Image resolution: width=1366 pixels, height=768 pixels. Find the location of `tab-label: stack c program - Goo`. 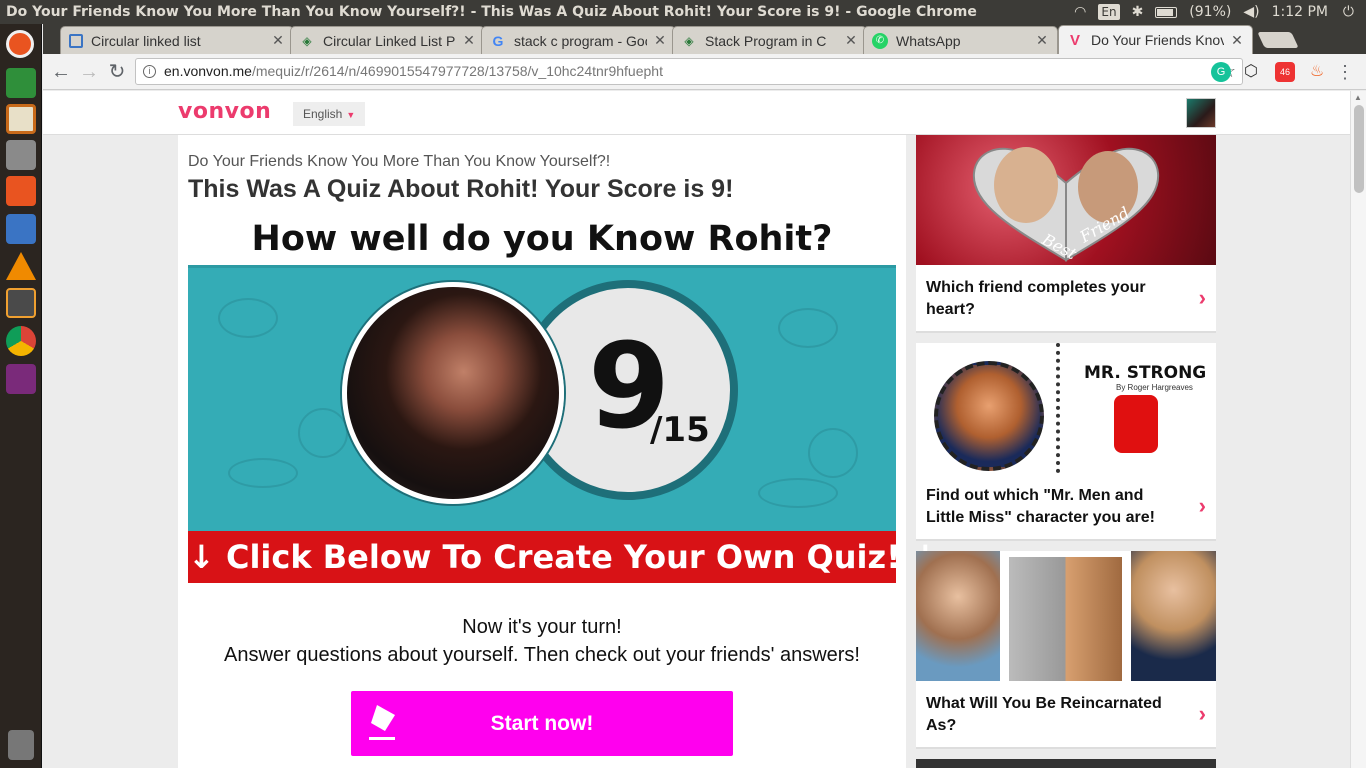

tab-label: stack c program - Goo is located at coordinates (580, 40).